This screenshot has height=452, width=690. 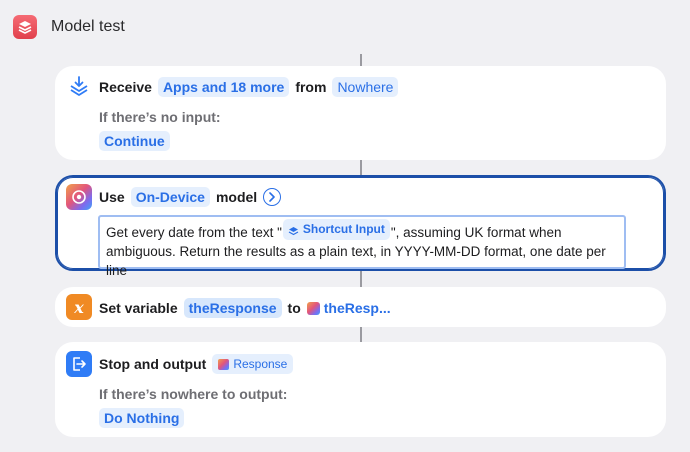 I want to click on receive-row: Receive Apps and 18 more from Nowhere, so click(x=251, y=87).